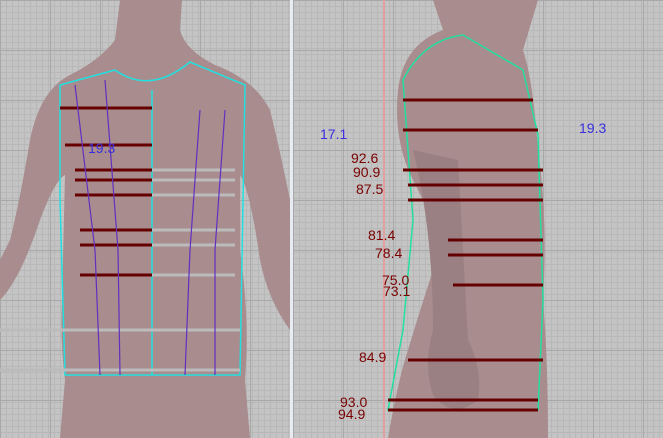 Image resolution: width=663 pixels, height=438 pixels. Describe the element at coordinates (382, 235) in the screenshot. I see `girth-label: 81.4` at that location.